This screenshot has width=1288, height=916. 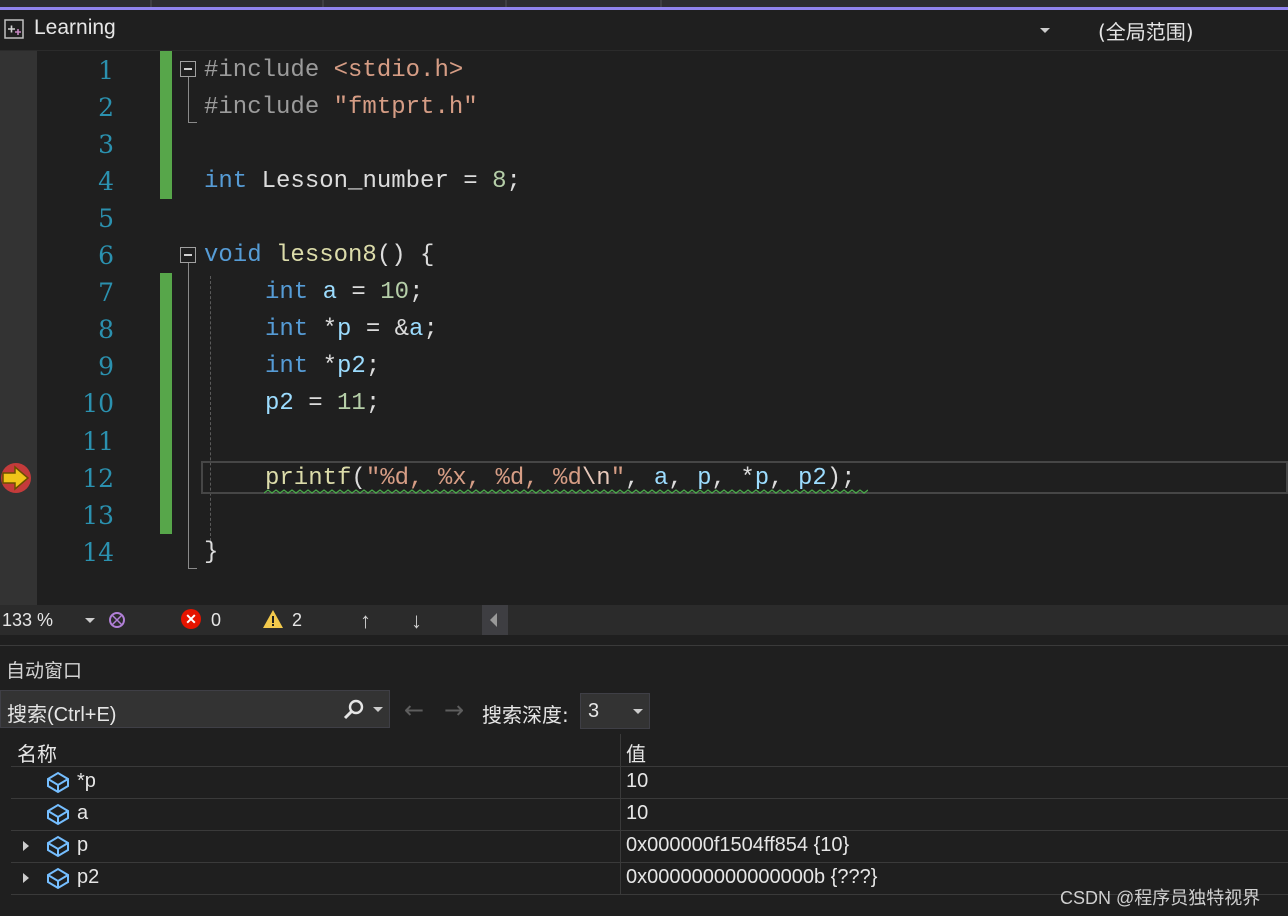 I want to click on variable-value: 0x000000f1504ff854 {10}, so click(x=737, y=845).